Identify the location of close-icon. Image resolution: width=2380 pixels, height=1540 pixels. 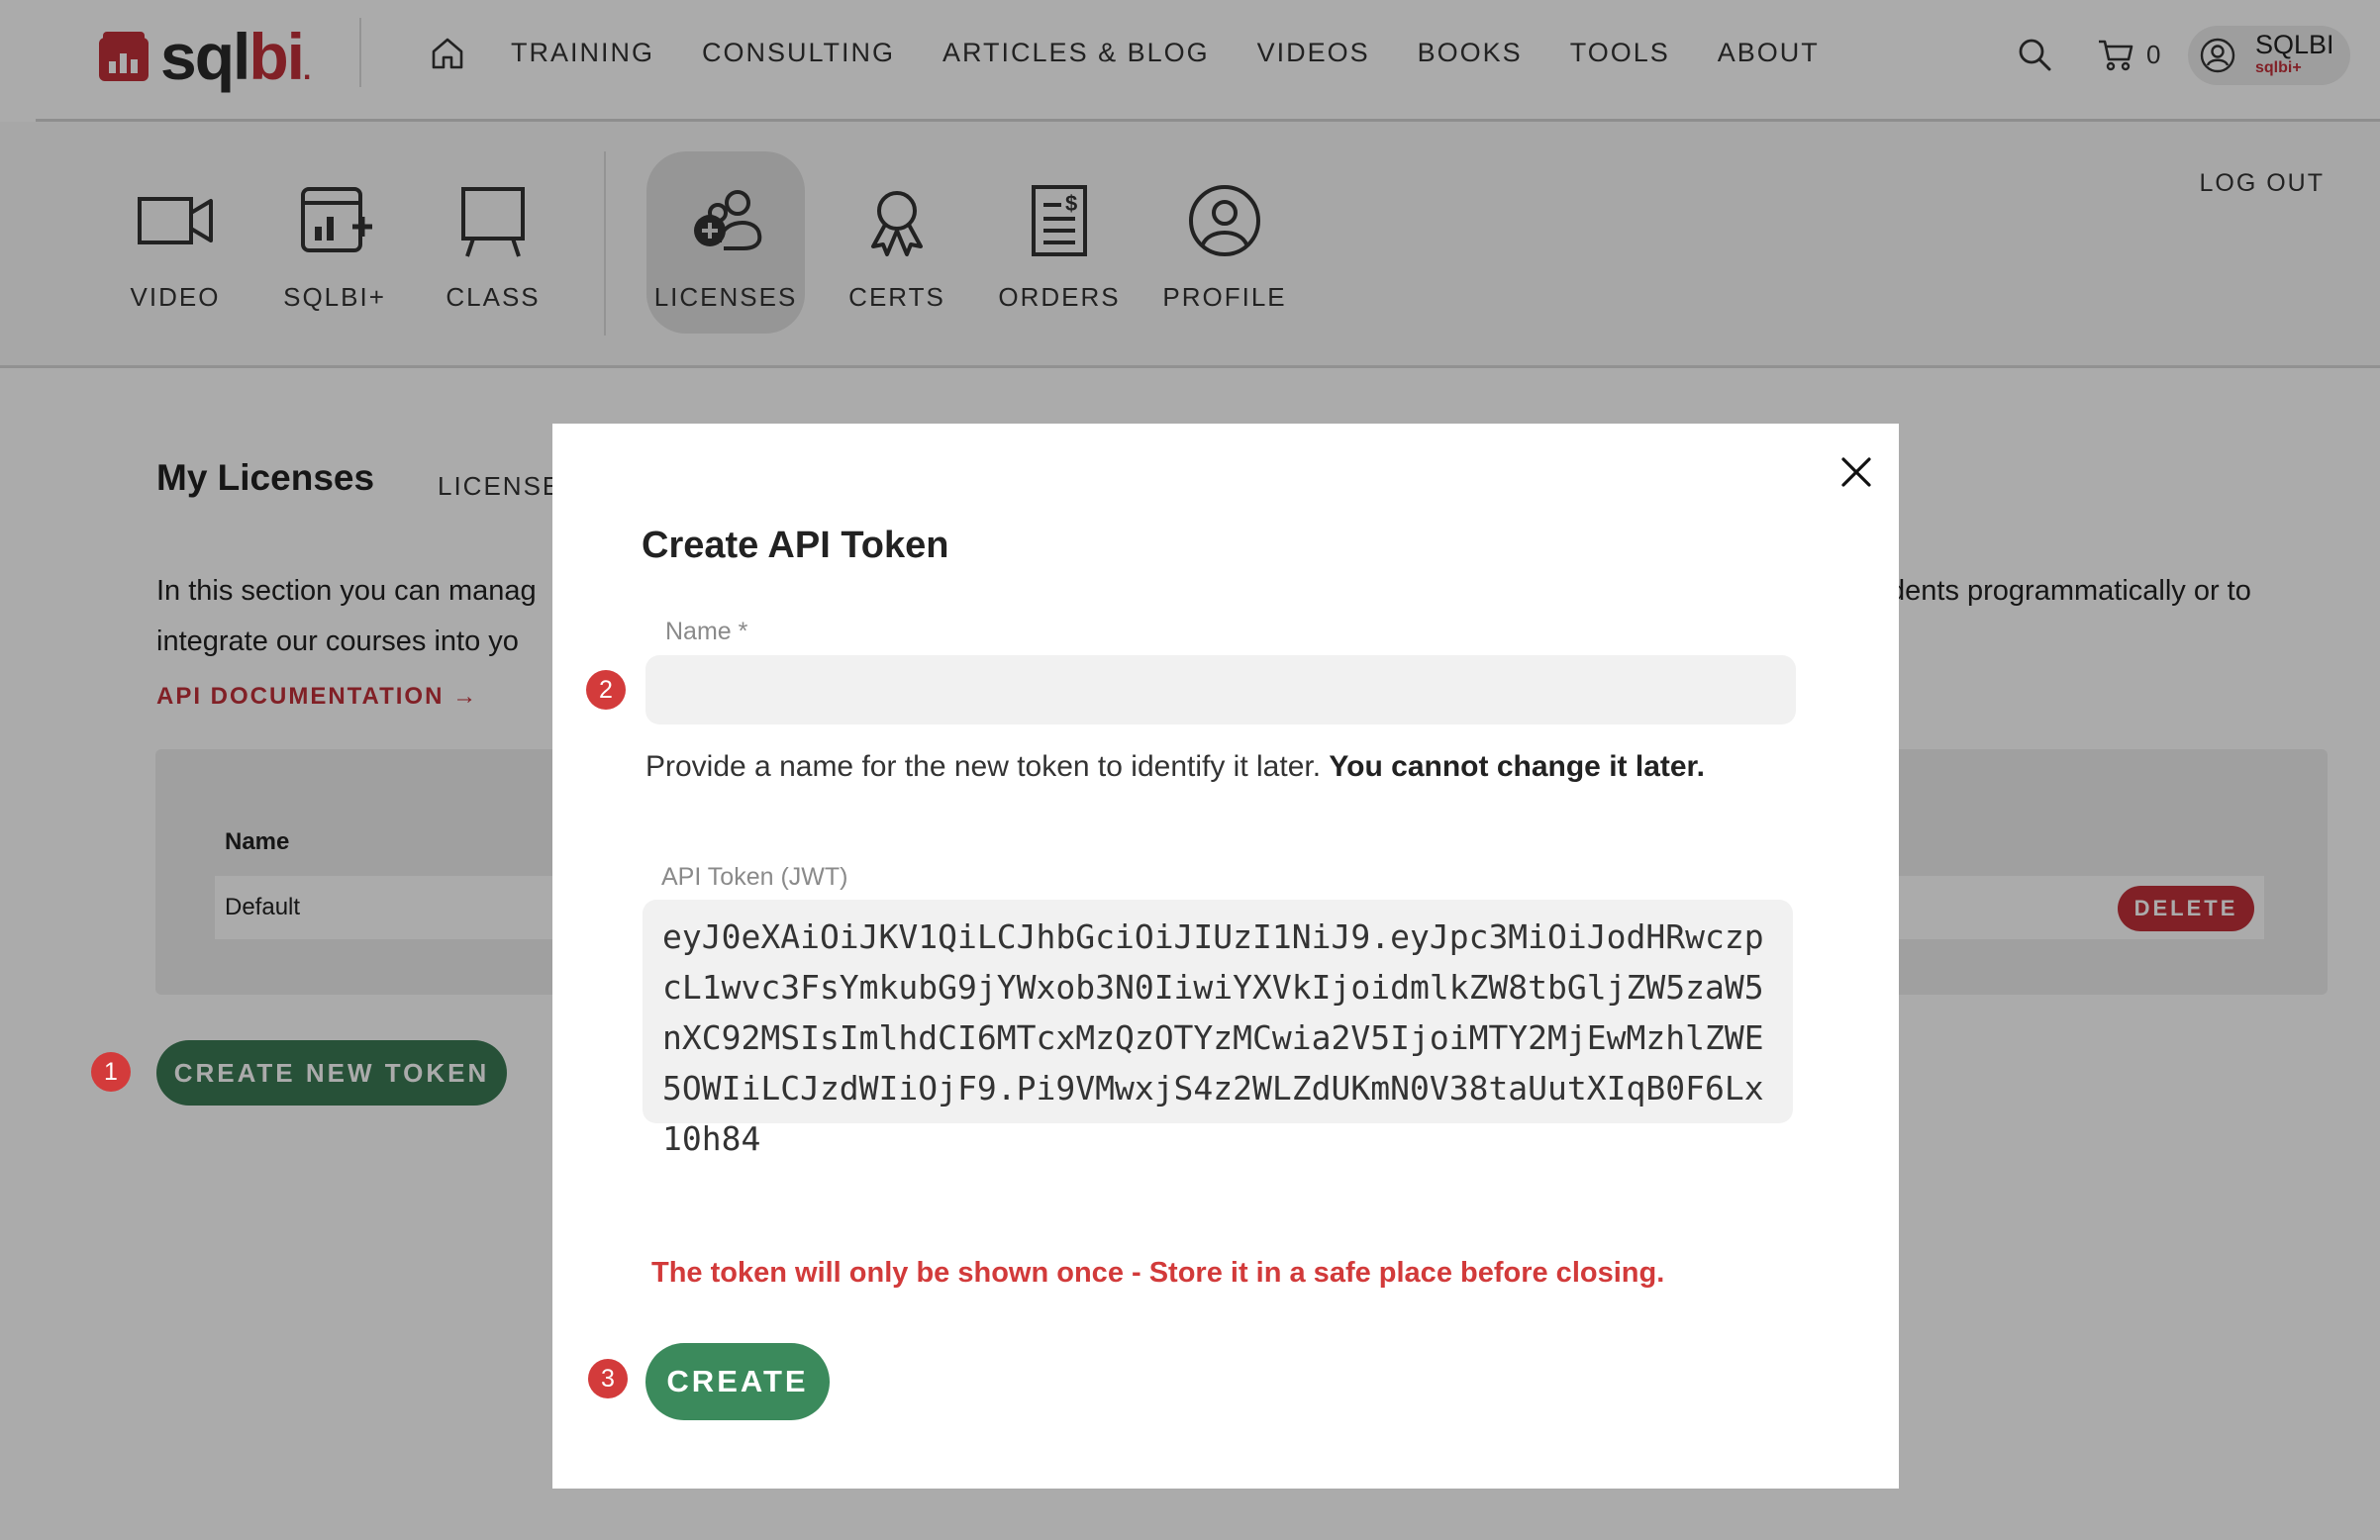
(1856, 472).